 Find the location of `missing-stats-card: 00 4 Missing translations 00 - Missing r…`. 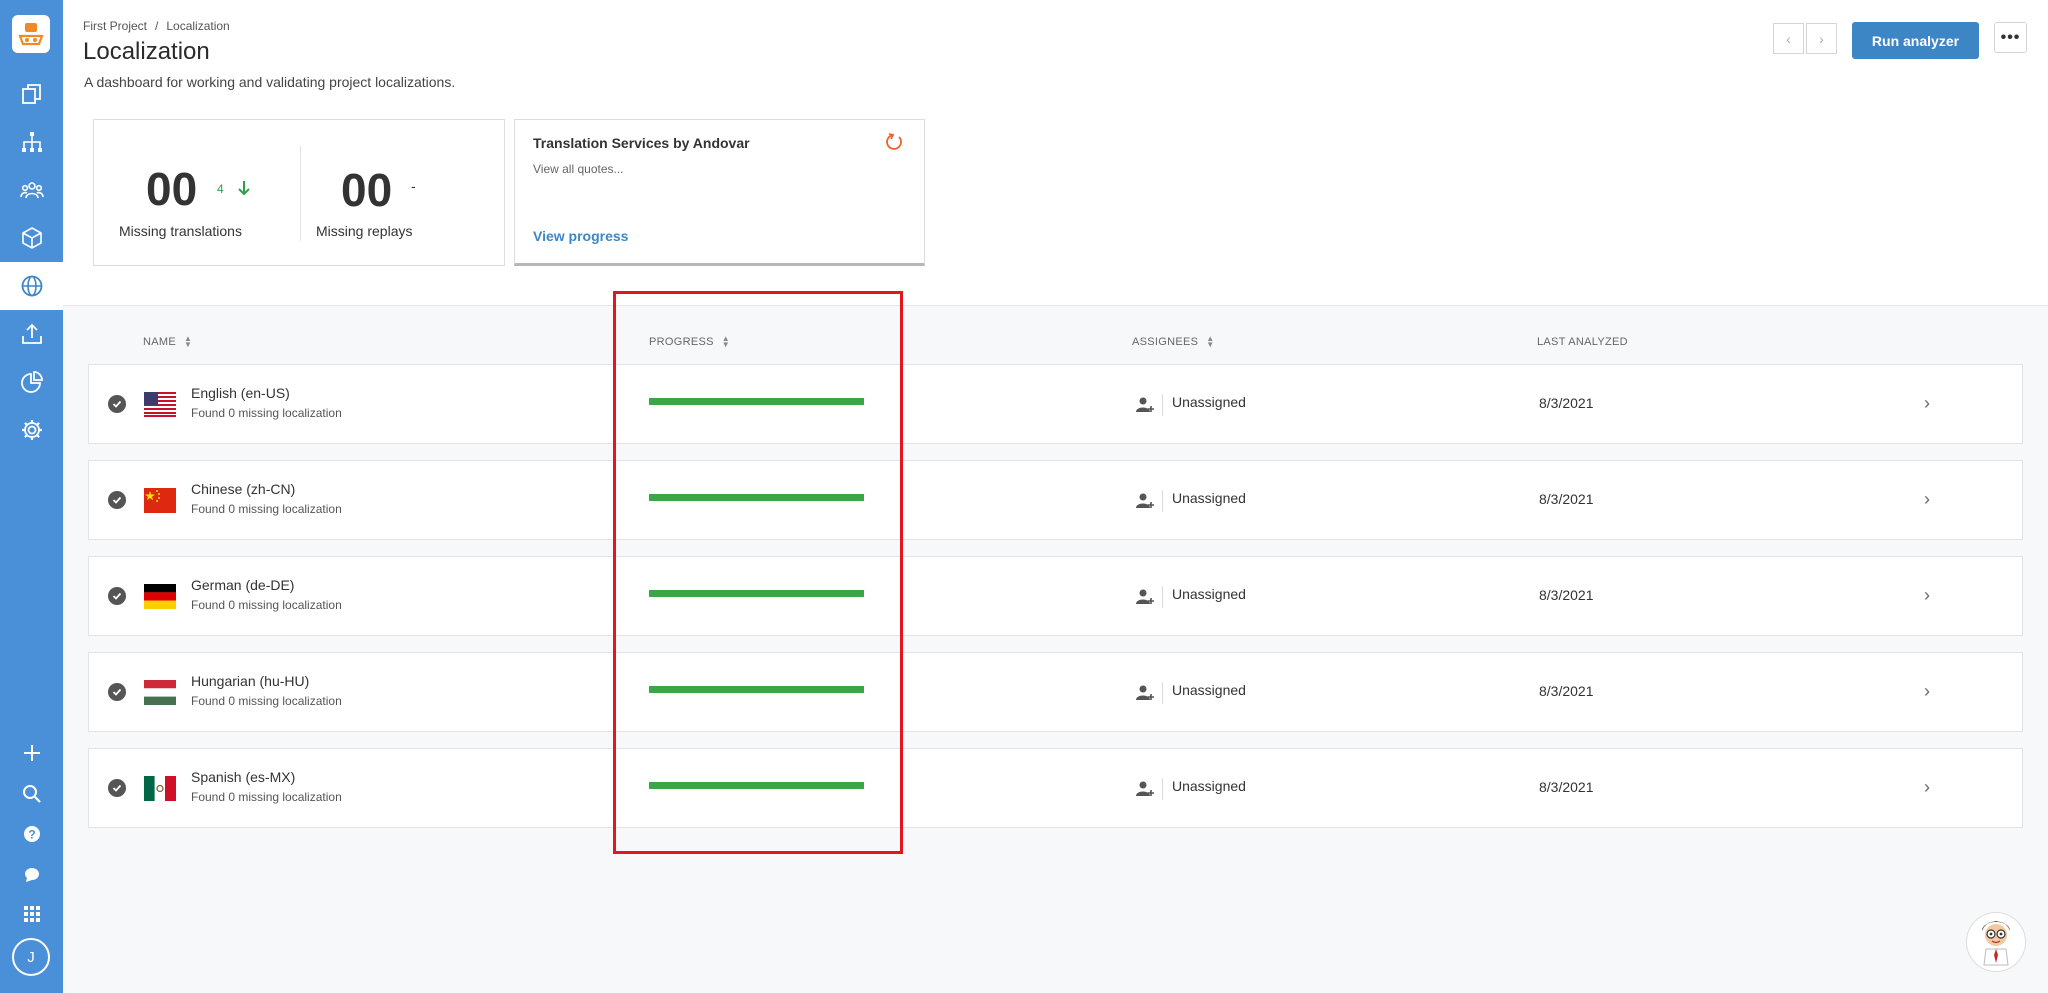

missing-stats-card: 00 4 Missing translations 00 - Missing r… is located at coordinates (299, 192).